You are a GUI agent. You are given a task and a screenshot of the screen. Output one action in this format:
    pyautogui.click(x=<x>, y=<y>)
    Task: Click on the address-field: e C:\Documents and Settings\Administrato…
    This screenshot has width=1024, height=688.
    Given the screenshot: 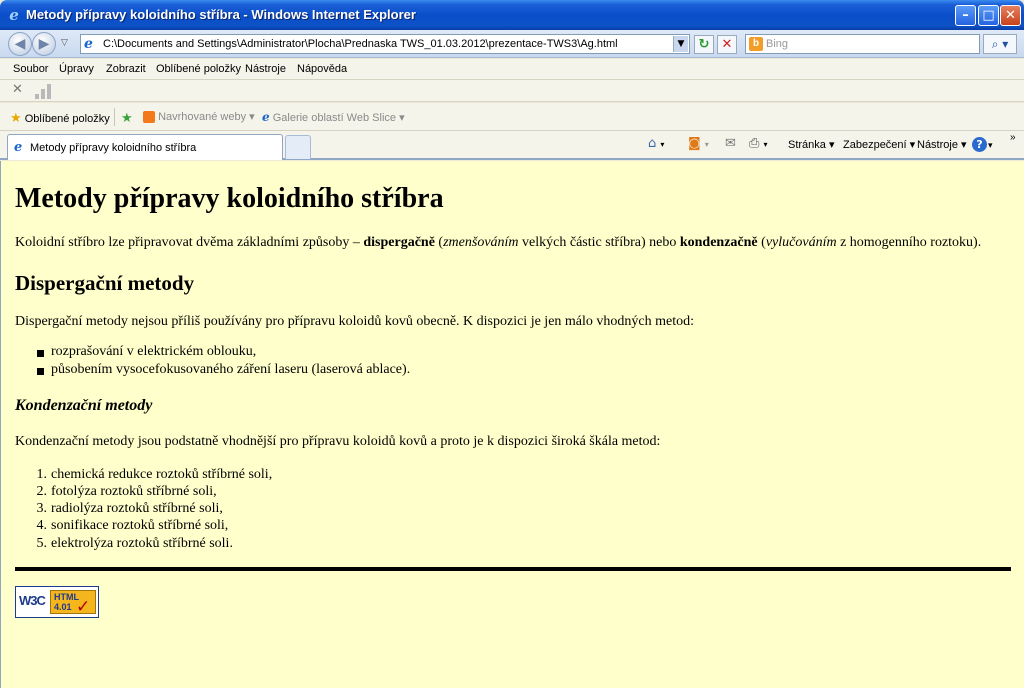 What is the action you would take?
    pyautogui.click(x=385, y=44)
    